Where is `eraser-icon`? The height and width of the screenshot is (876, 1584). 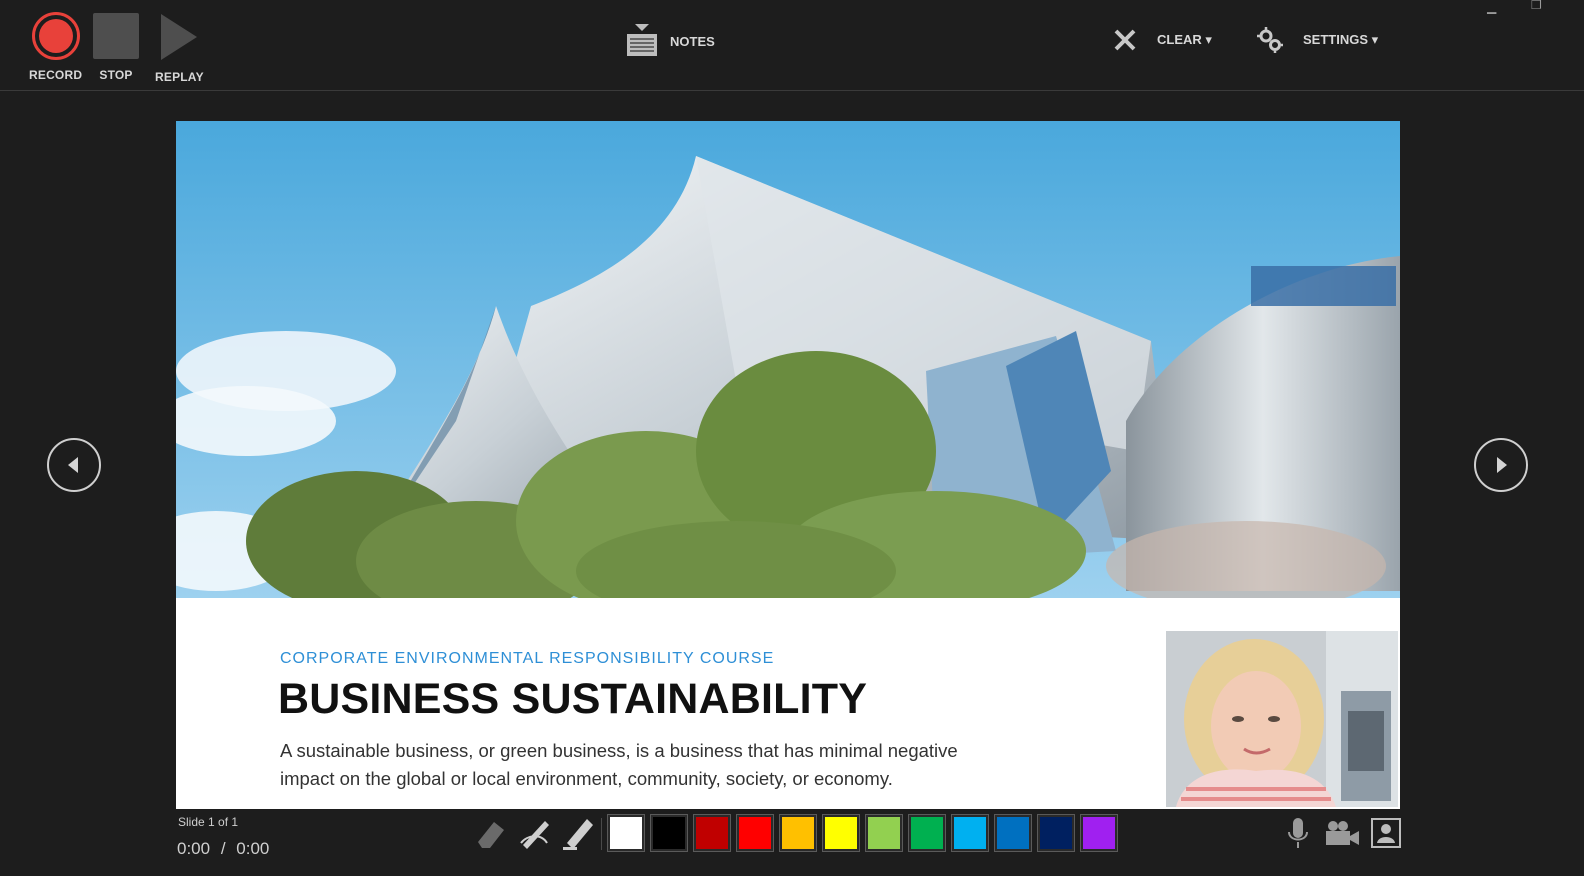 eraser-icon is located at coordinates (491, 835).